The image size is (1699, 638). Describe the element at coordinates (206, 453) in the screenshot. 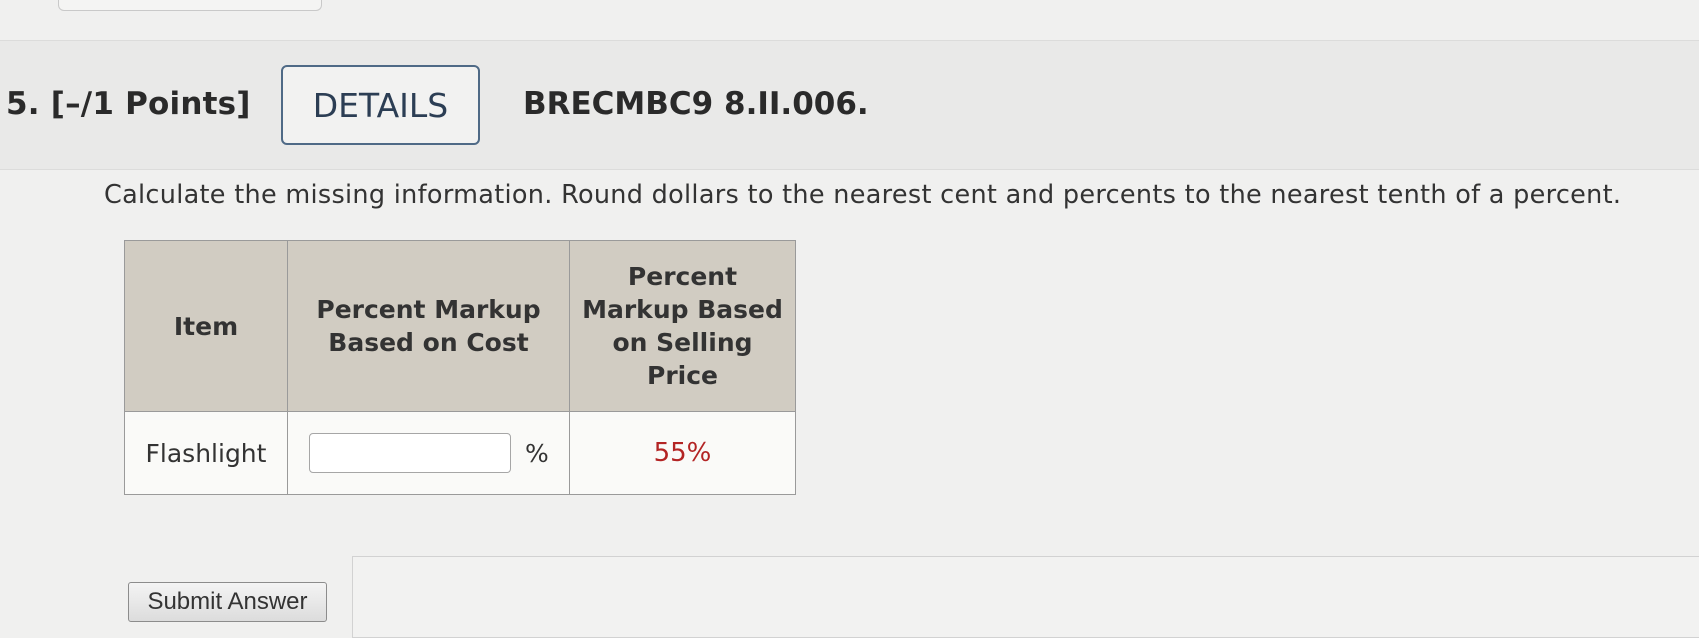

I see `item-cell: Flashlight` at that location.